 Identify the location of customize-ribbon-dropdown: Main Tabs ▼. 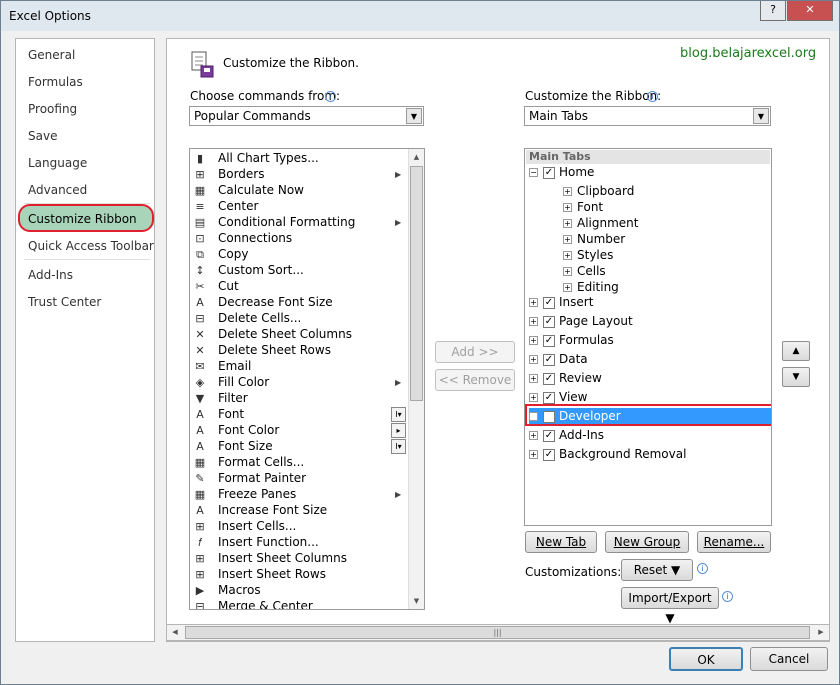
(647, 116).